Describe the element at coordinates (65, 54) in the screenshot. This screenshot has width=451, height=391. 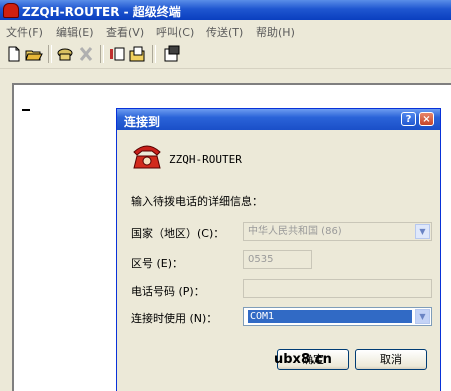
I see `call-icon` at that location.